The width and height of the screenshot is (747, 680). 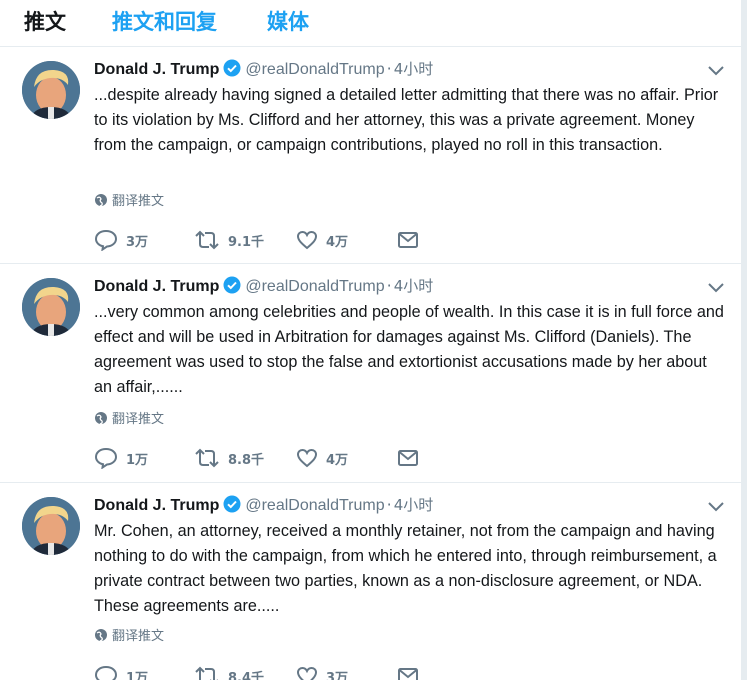 What do you see at coordinates (337, 675) in the screenshot?
I see `like-count: 3万` at bounding box center [337, 675].